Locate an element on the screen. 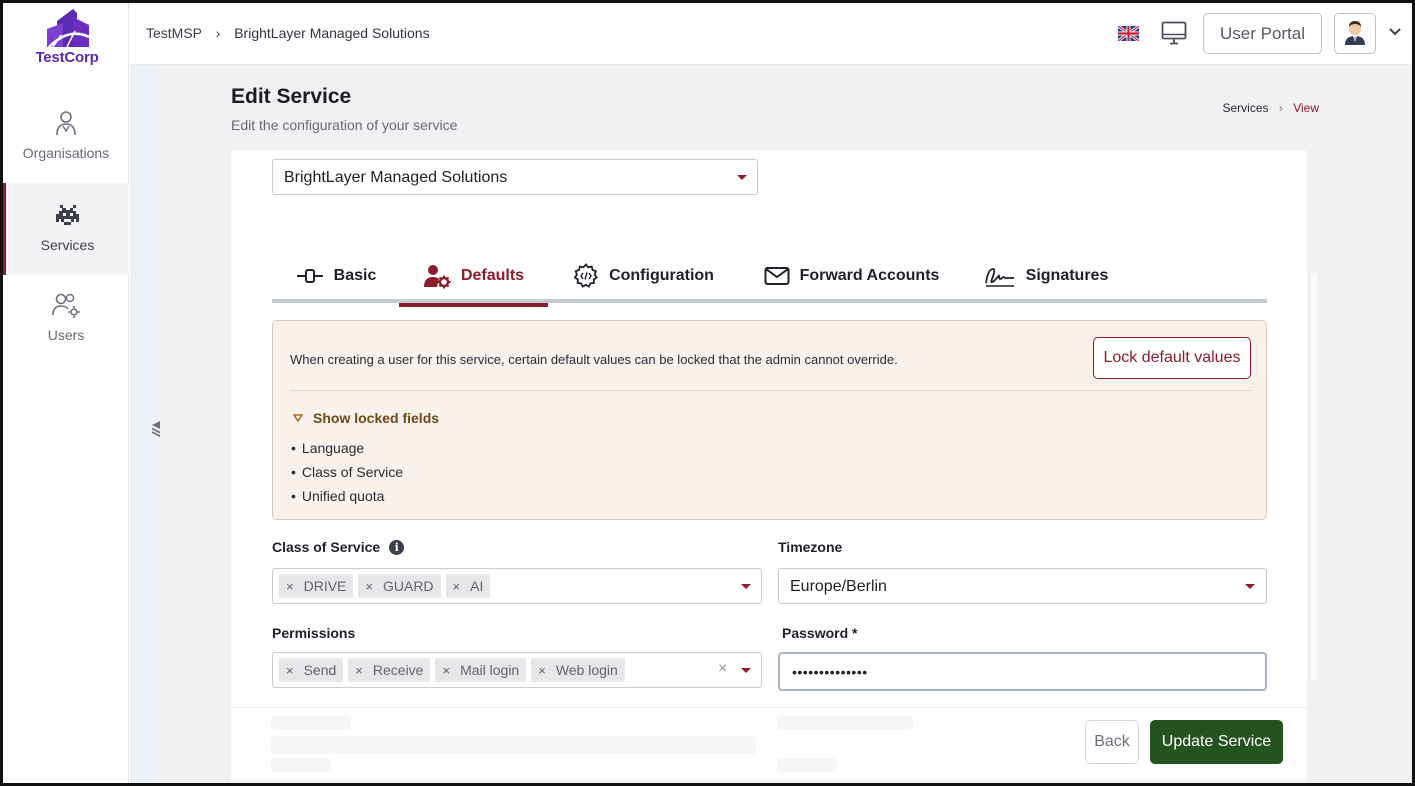  chip-drive: × DRIVE is located at coordinates (316, 586).